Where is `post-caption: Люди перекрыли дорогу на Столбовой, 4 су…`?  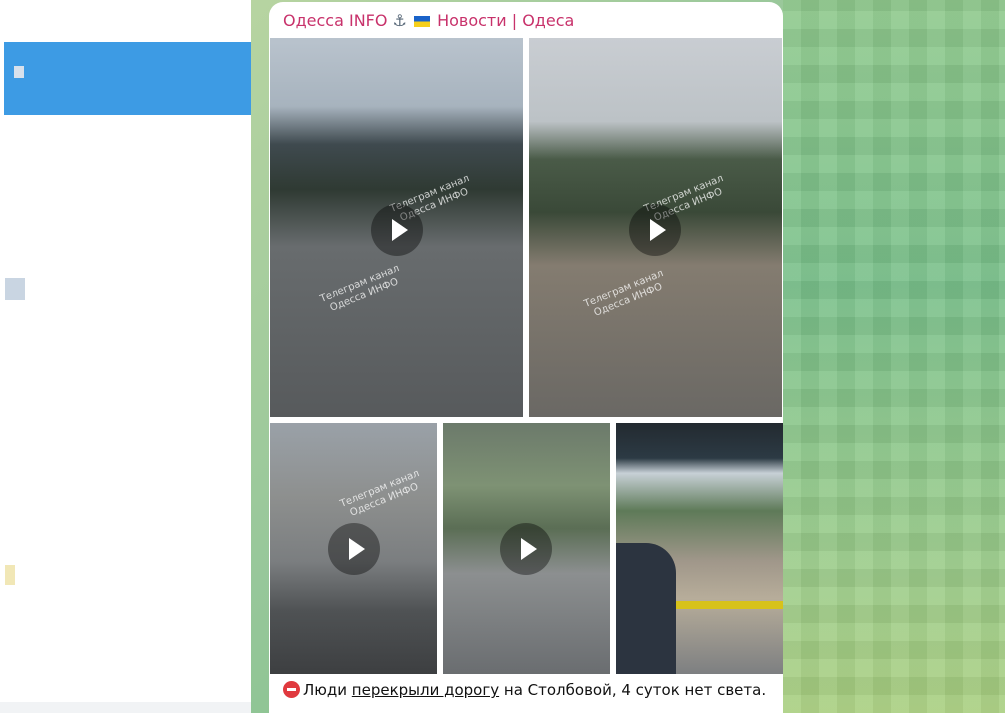
post-caption: Люди перекрыли дорогу на Столбовой, 4 су… is located at coordinates (524, 690).